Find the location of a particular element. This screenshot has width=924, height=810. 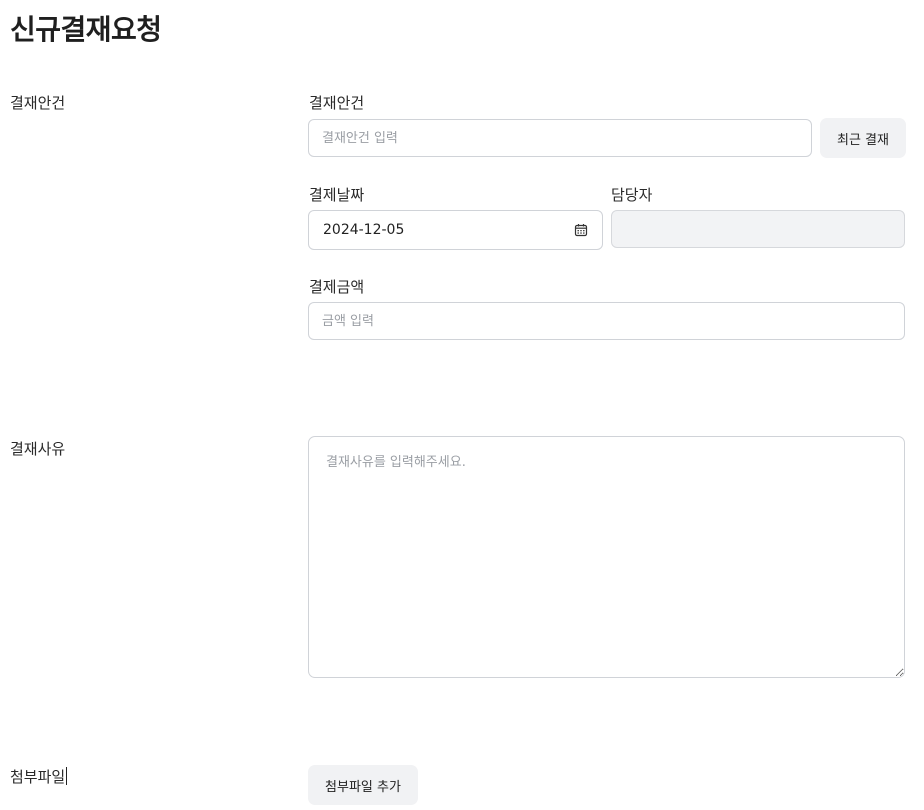

payment-date-input: 2024-12-05 is located at coordinates (455, 230).